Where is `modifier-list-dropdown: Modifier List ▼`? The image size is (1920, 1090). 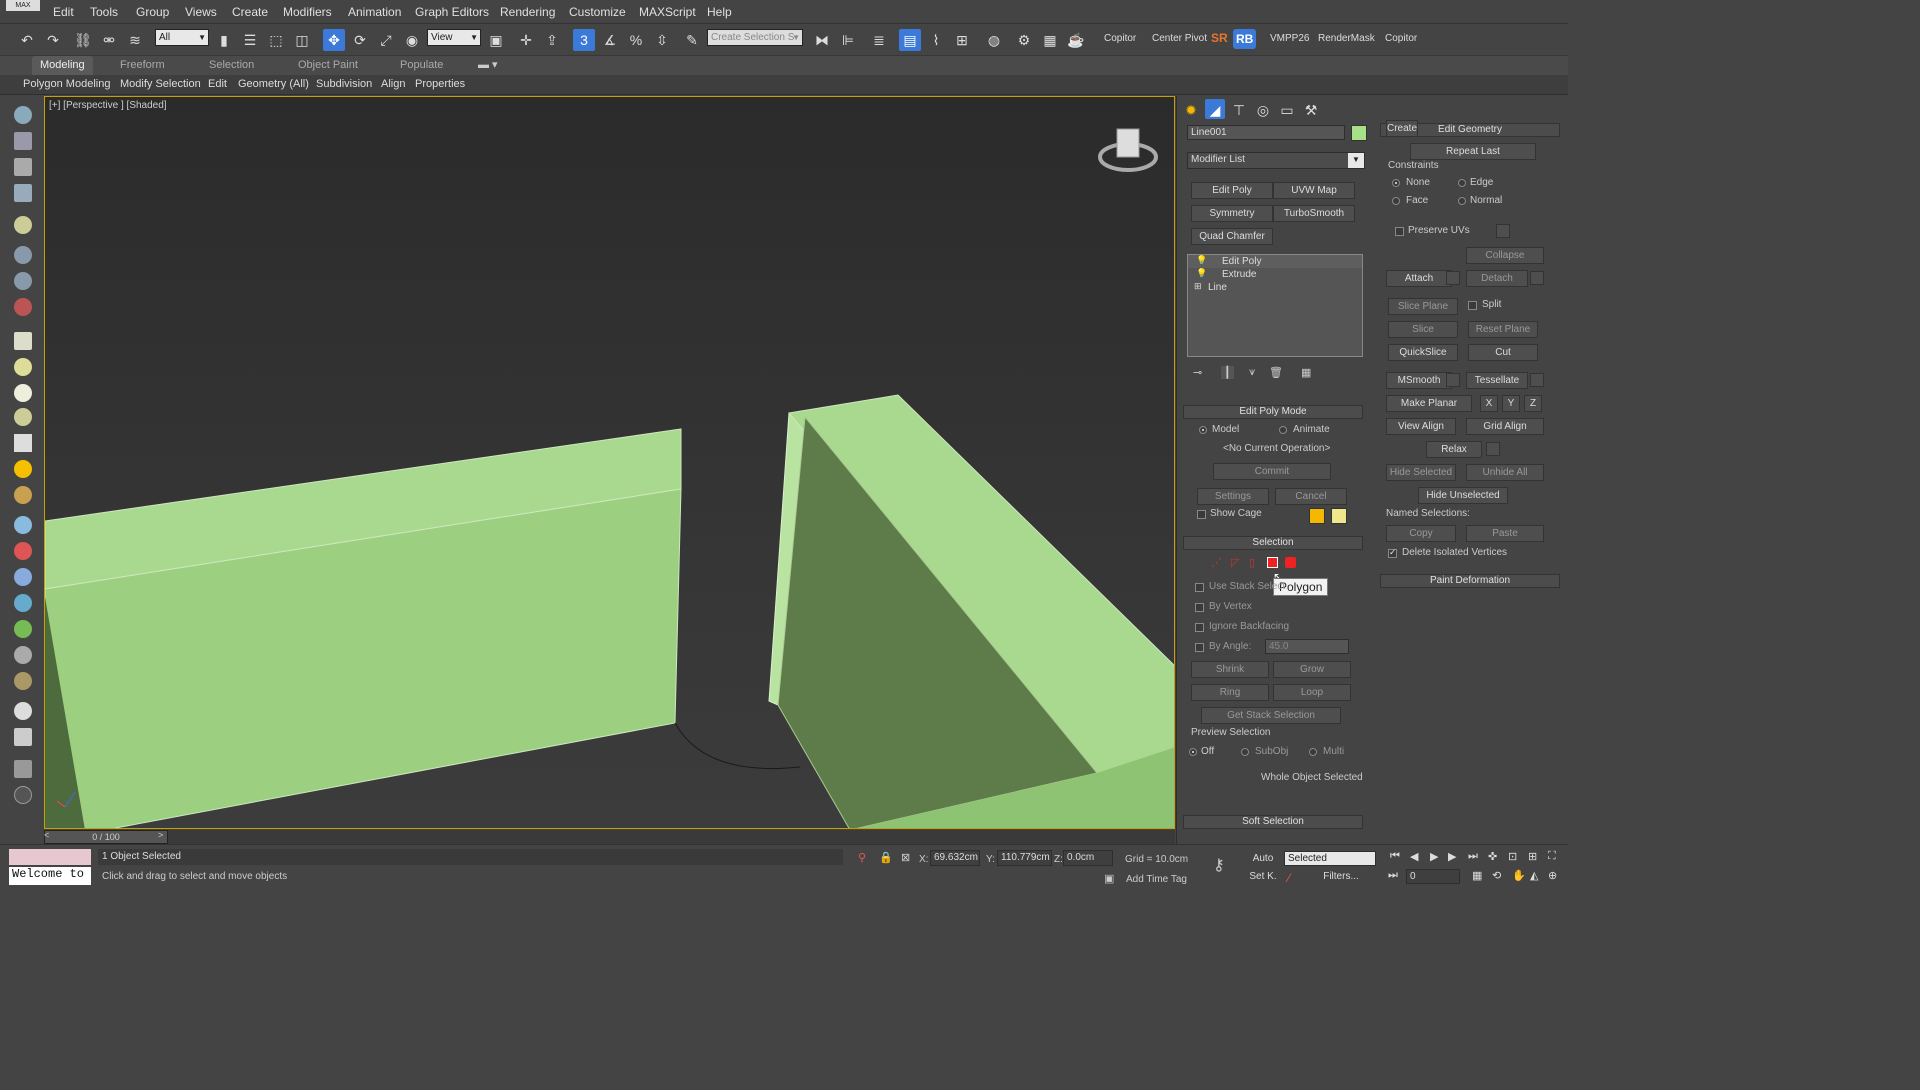
modifier-list-dropdown: Modifier List ▼ is located at coordinates (1276, 160).